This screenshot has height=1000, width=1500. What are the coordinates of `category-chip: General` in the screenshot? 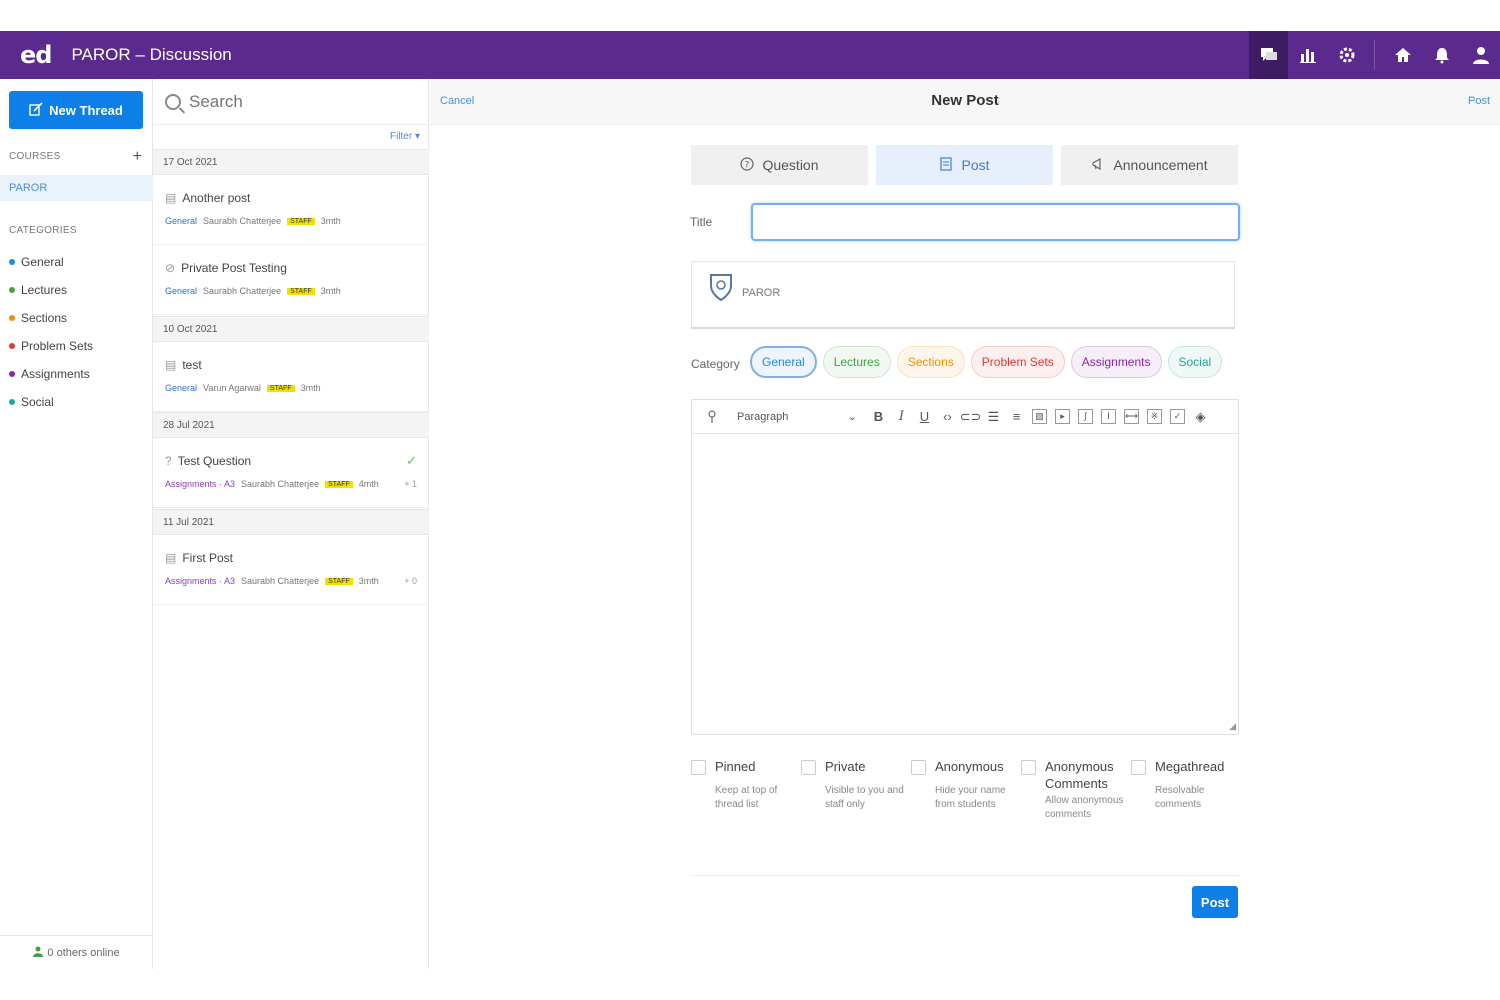 It's located at (783, 362).